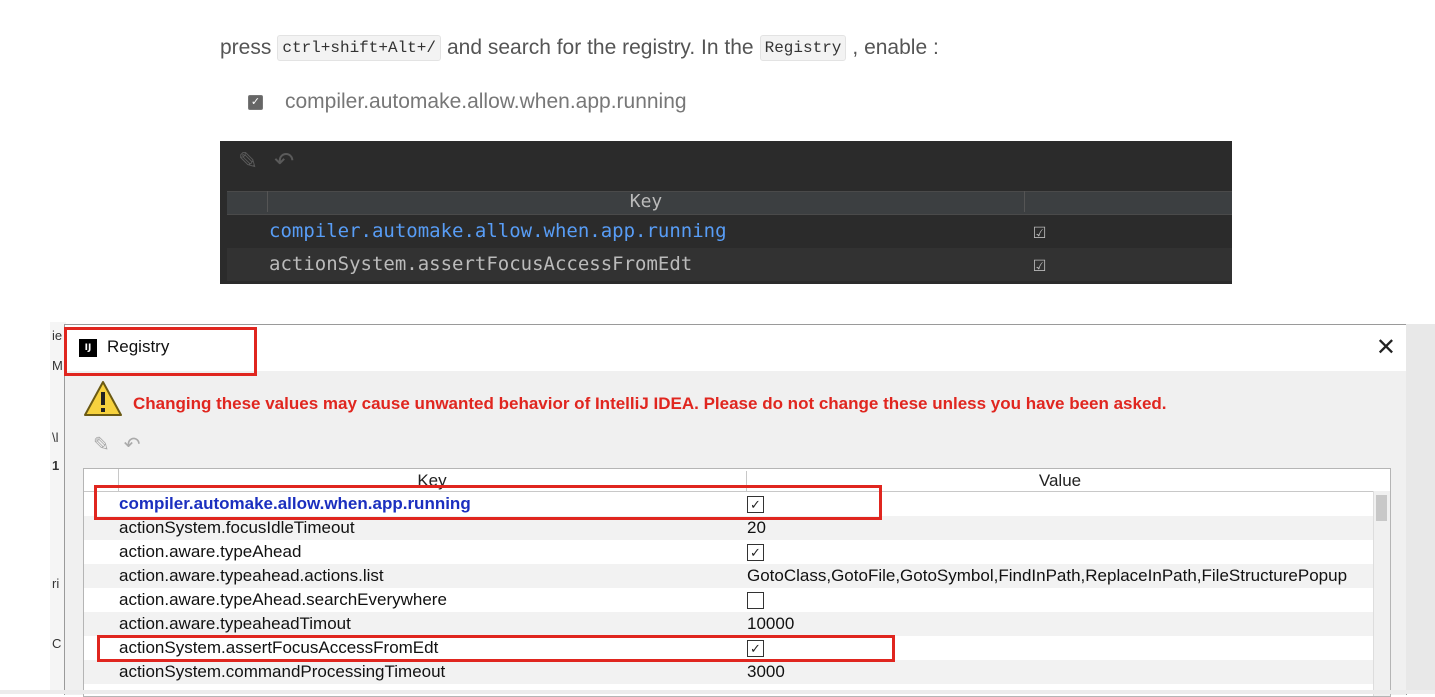  I want to click on task-label: compiler.automake.allow.when.app.running, so click(486, 101).